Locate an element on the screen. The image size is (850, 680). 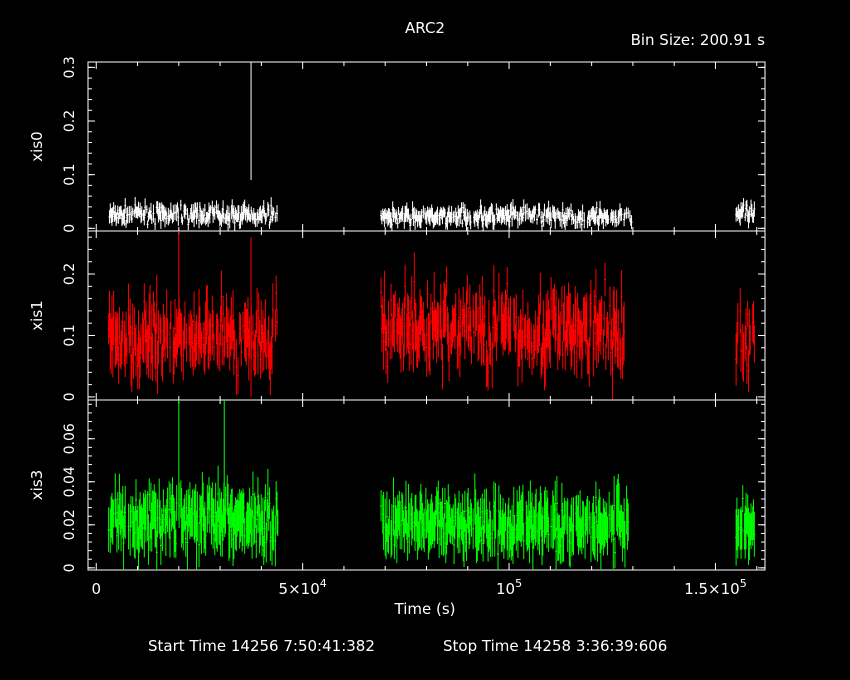
y-axis-label-xis3: xis3 is located at coordinates (37, 485).